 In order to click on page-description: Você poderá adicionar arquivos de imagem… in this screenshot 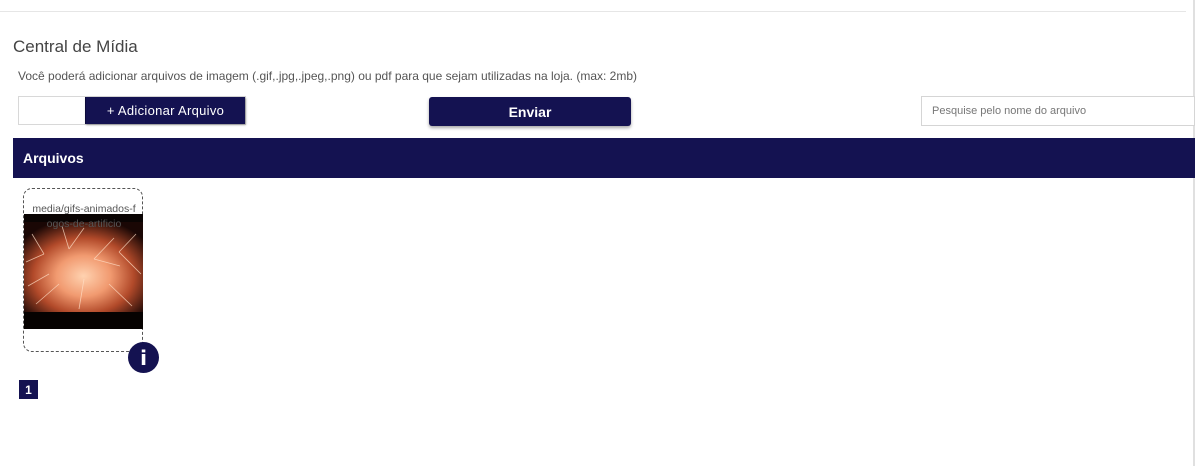, I will do `click(328, 76)`.